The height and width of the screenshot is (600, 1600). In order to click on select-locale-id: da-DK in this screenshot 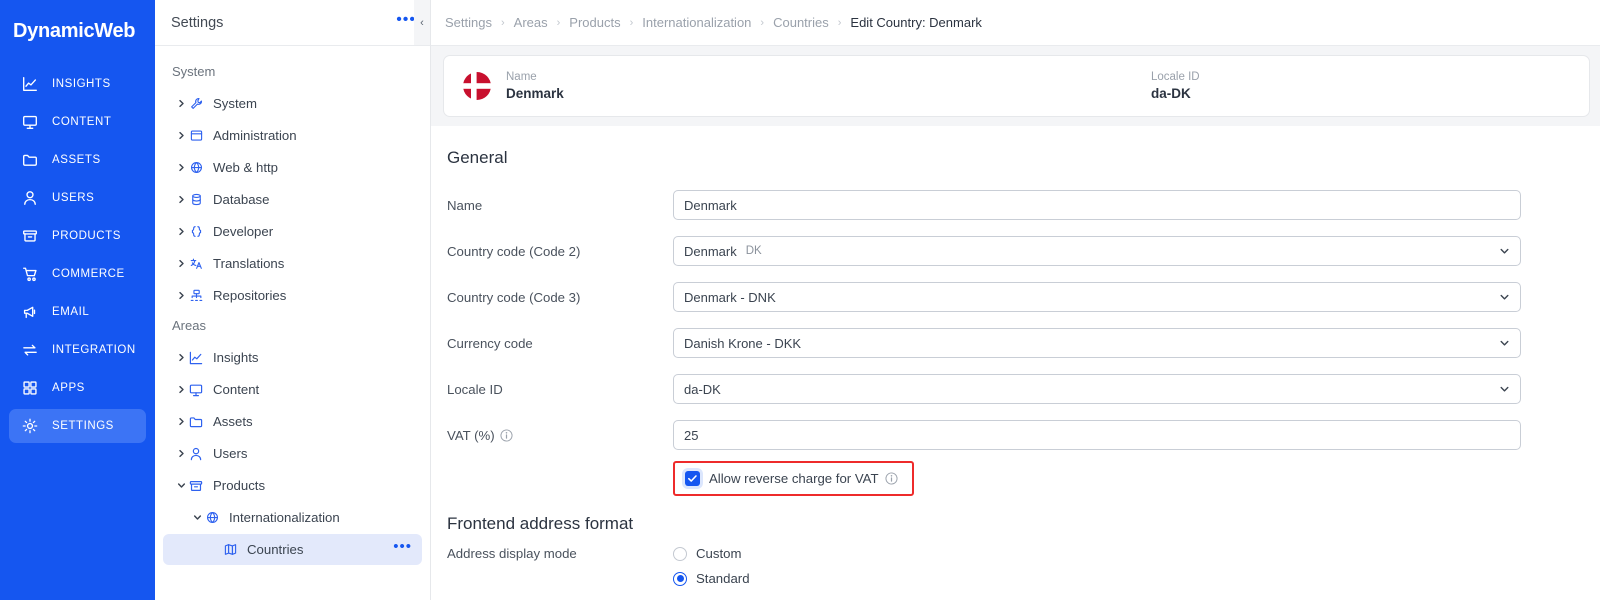, I will do `click(1097, 389)`.